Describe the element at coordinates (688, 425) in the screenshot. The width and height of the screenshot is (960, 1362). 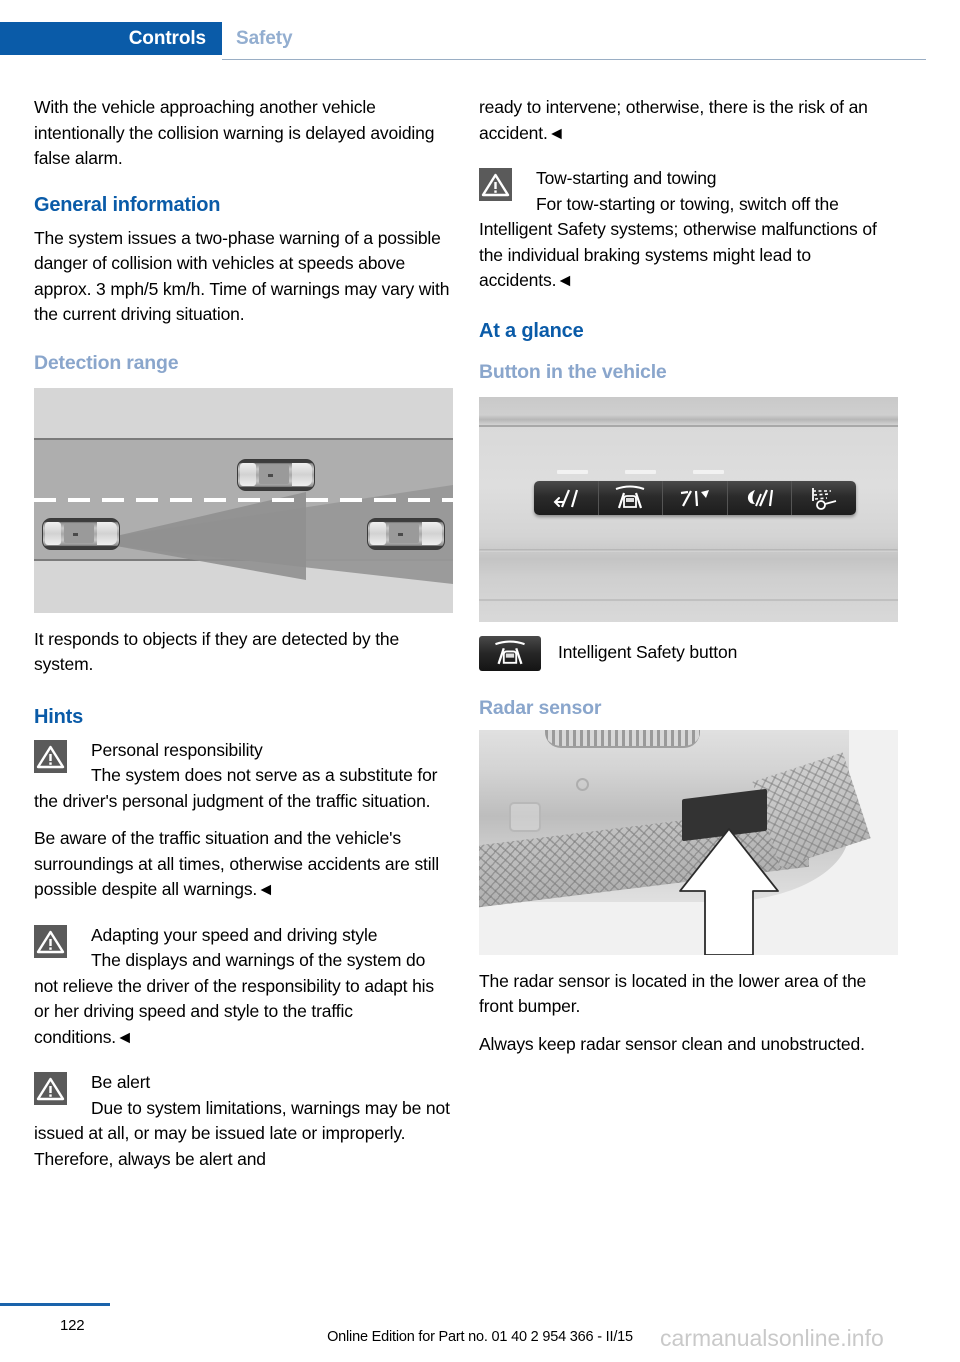
I see `panel-seam-top` at that location.